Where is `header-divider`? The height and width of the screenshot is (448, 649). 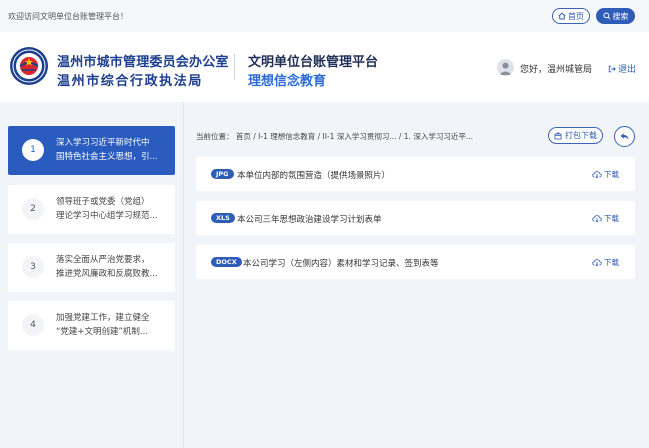
header-divider is located at coordinates (234, 67).